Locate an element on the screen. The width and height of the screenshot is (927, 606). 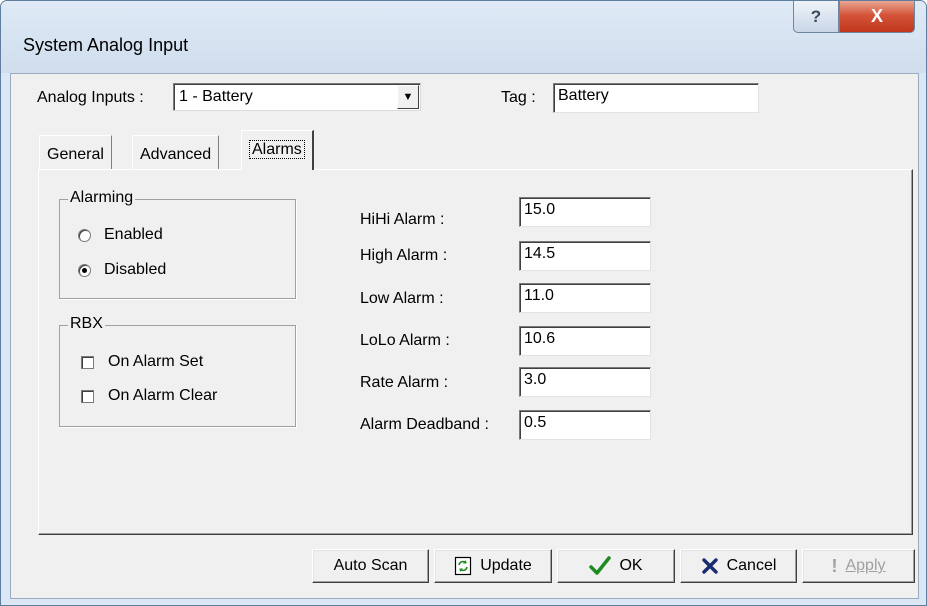
disabled-radio is located at coordinates (84, 270).